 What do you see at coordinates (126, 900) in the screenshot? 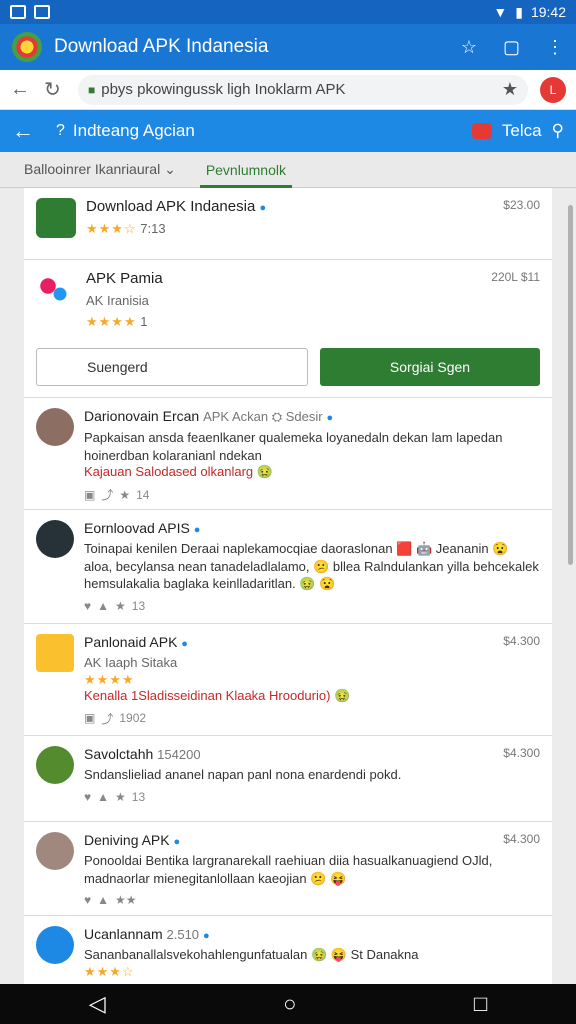
I see `star-icon: ★★` at bounding box center [126, 900].